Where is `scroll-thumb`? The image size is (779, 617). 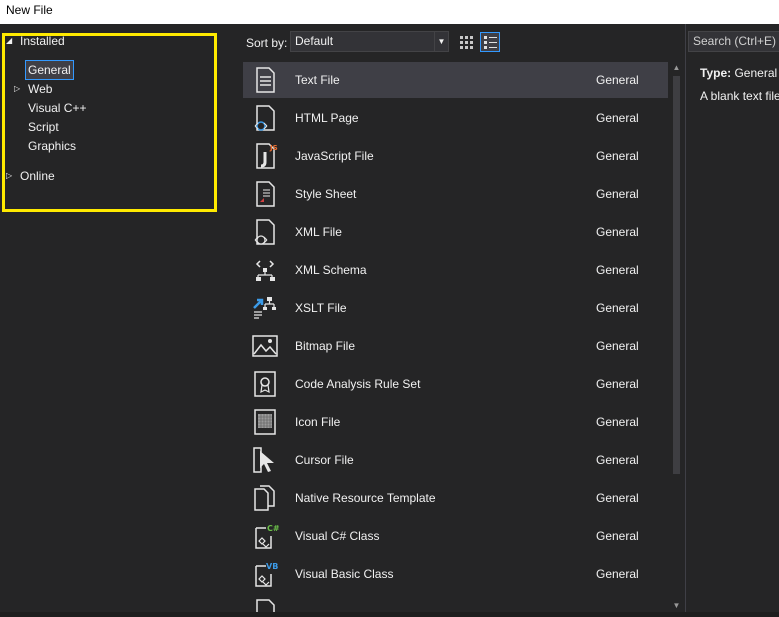
scroll-thumb is located at coordinates (676, 275).